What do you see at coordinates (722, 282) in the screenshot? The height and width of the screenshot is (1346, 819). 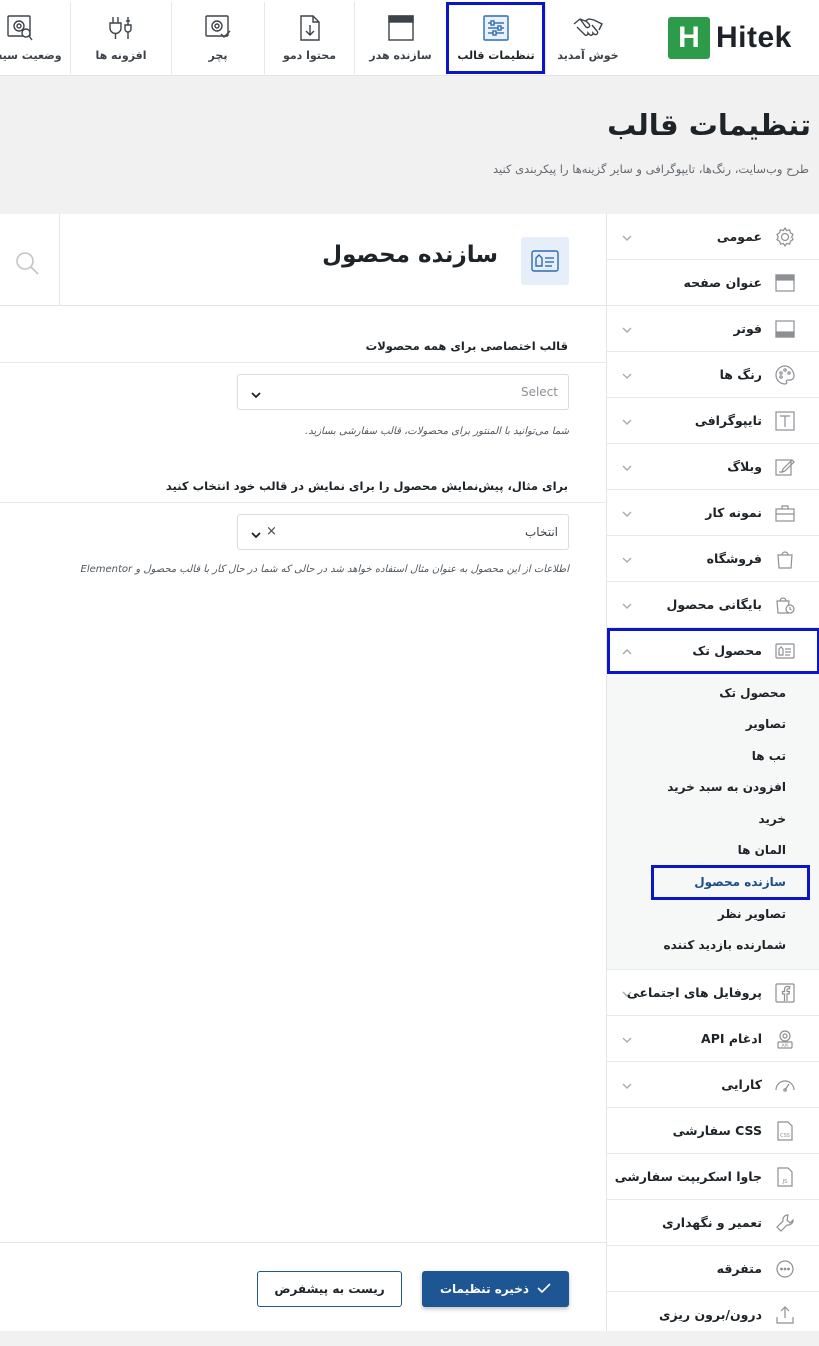 I see `sidebar-item-label: عنوان صفحه` at bounding box center [722, 282].